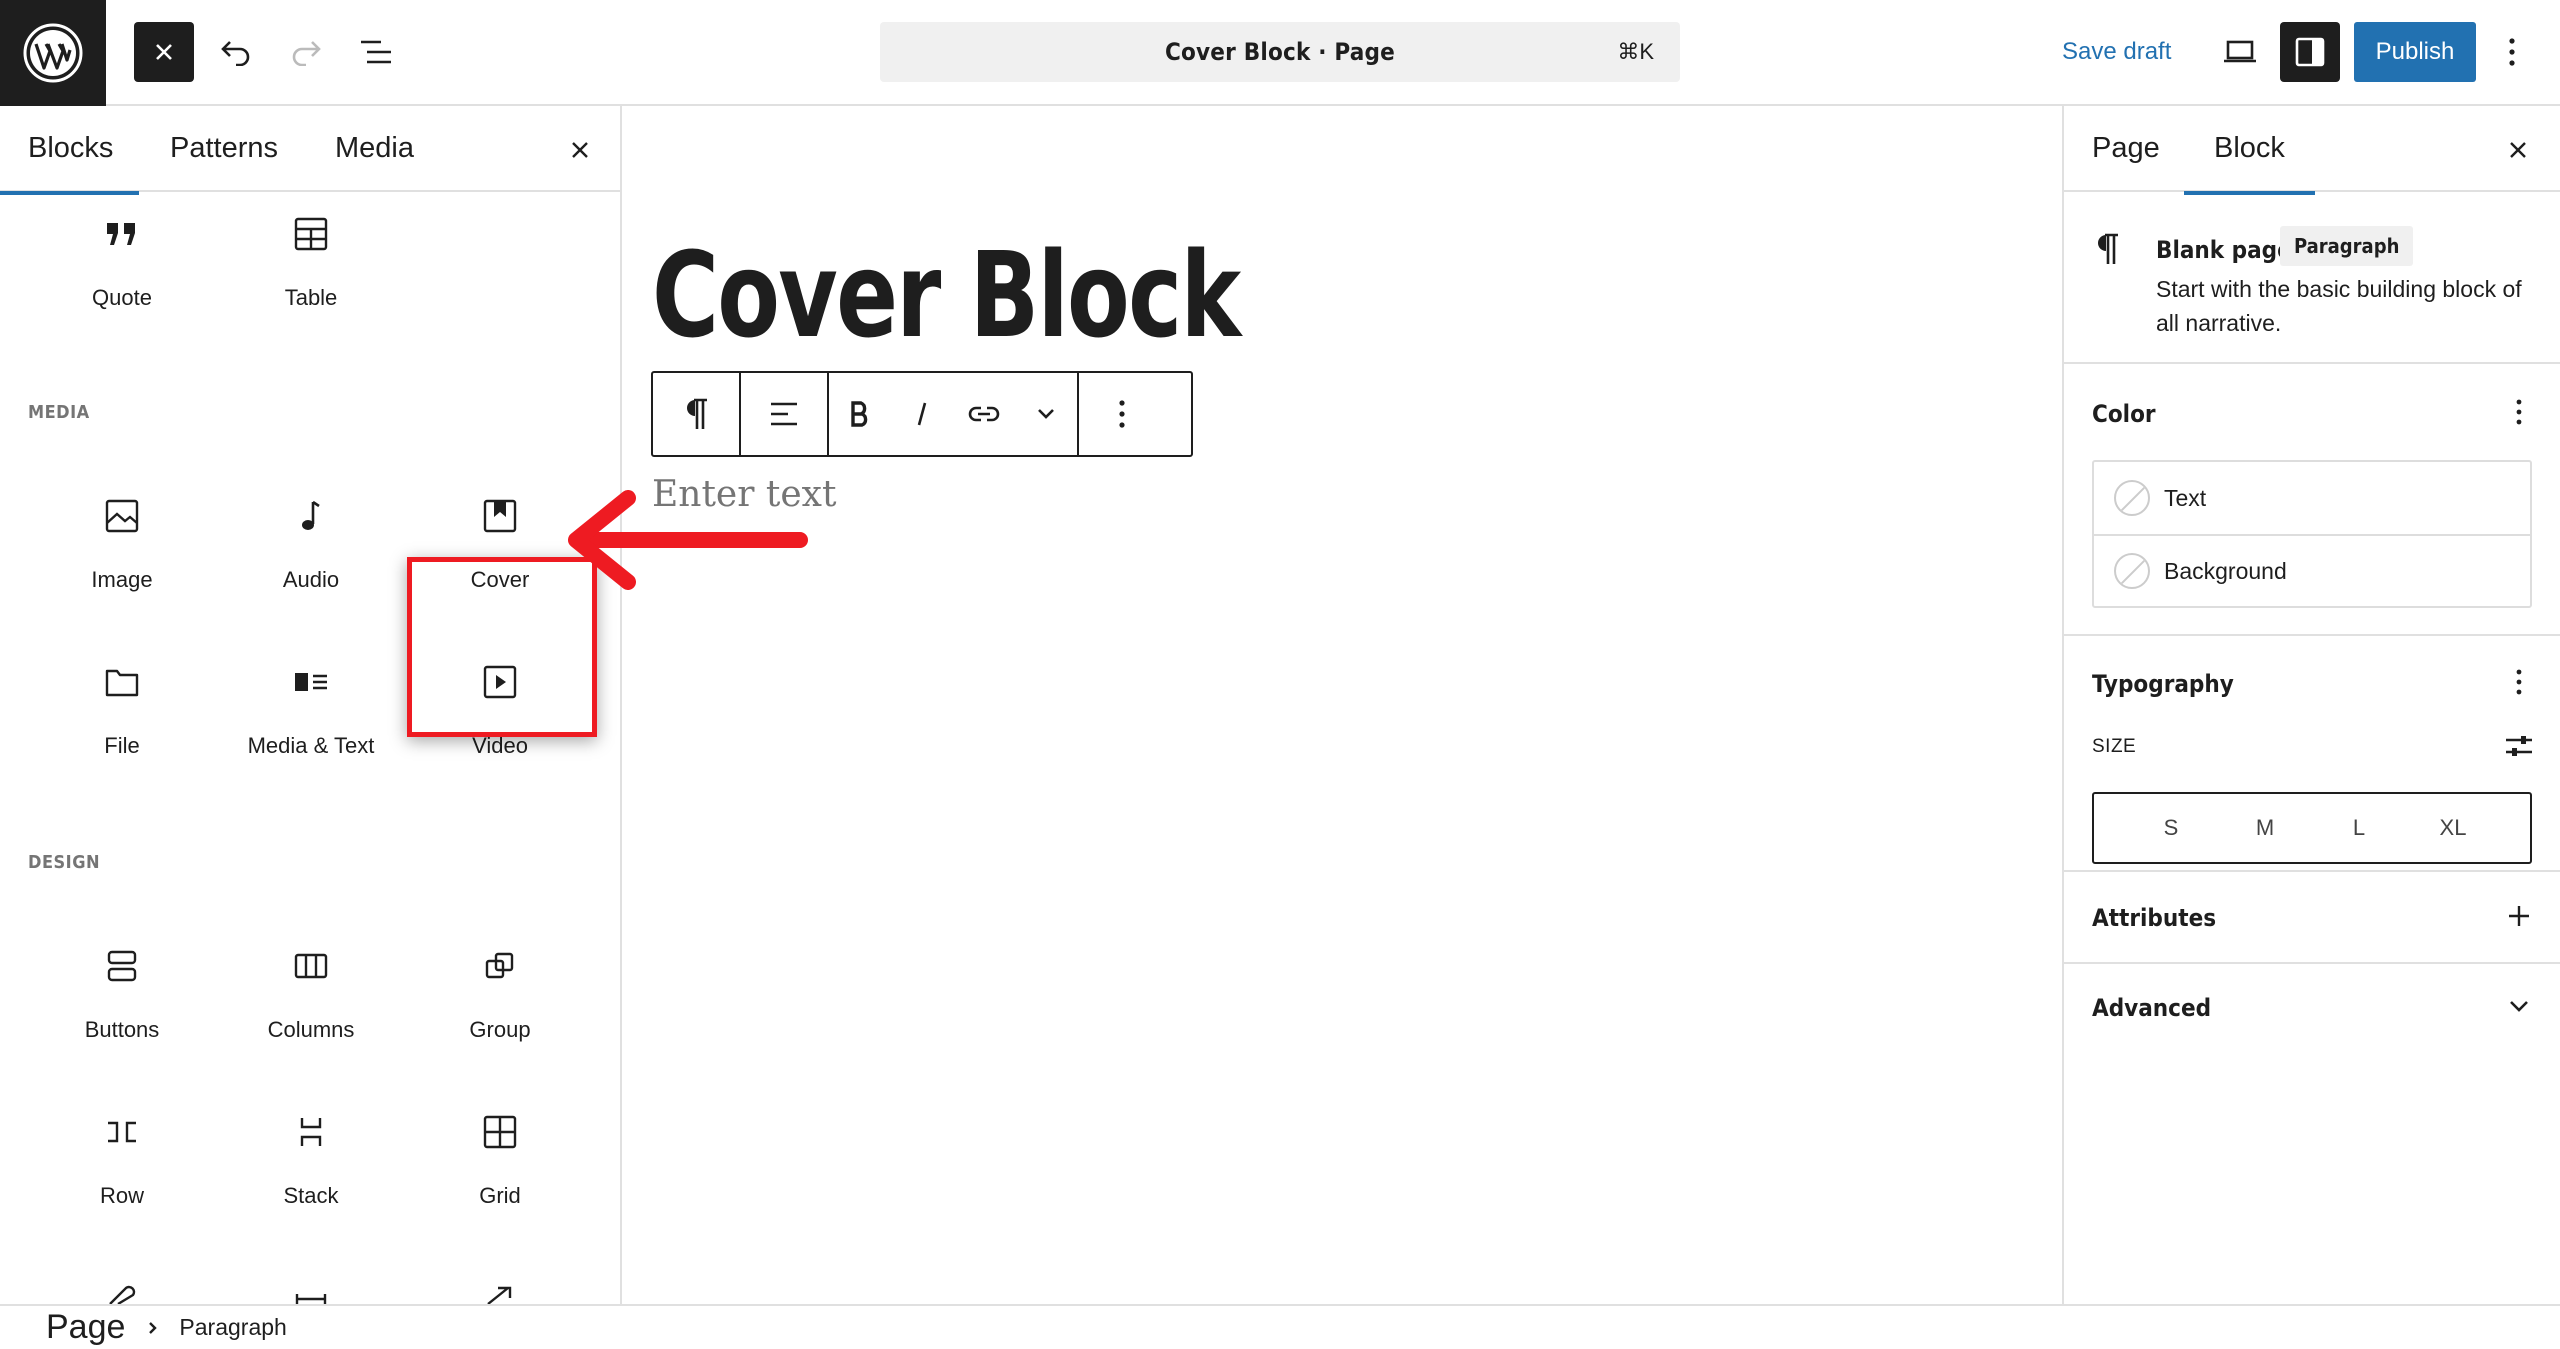  Describe the element at coordinates (236, 52) in the screenshot. I see `undo-button` at that location.